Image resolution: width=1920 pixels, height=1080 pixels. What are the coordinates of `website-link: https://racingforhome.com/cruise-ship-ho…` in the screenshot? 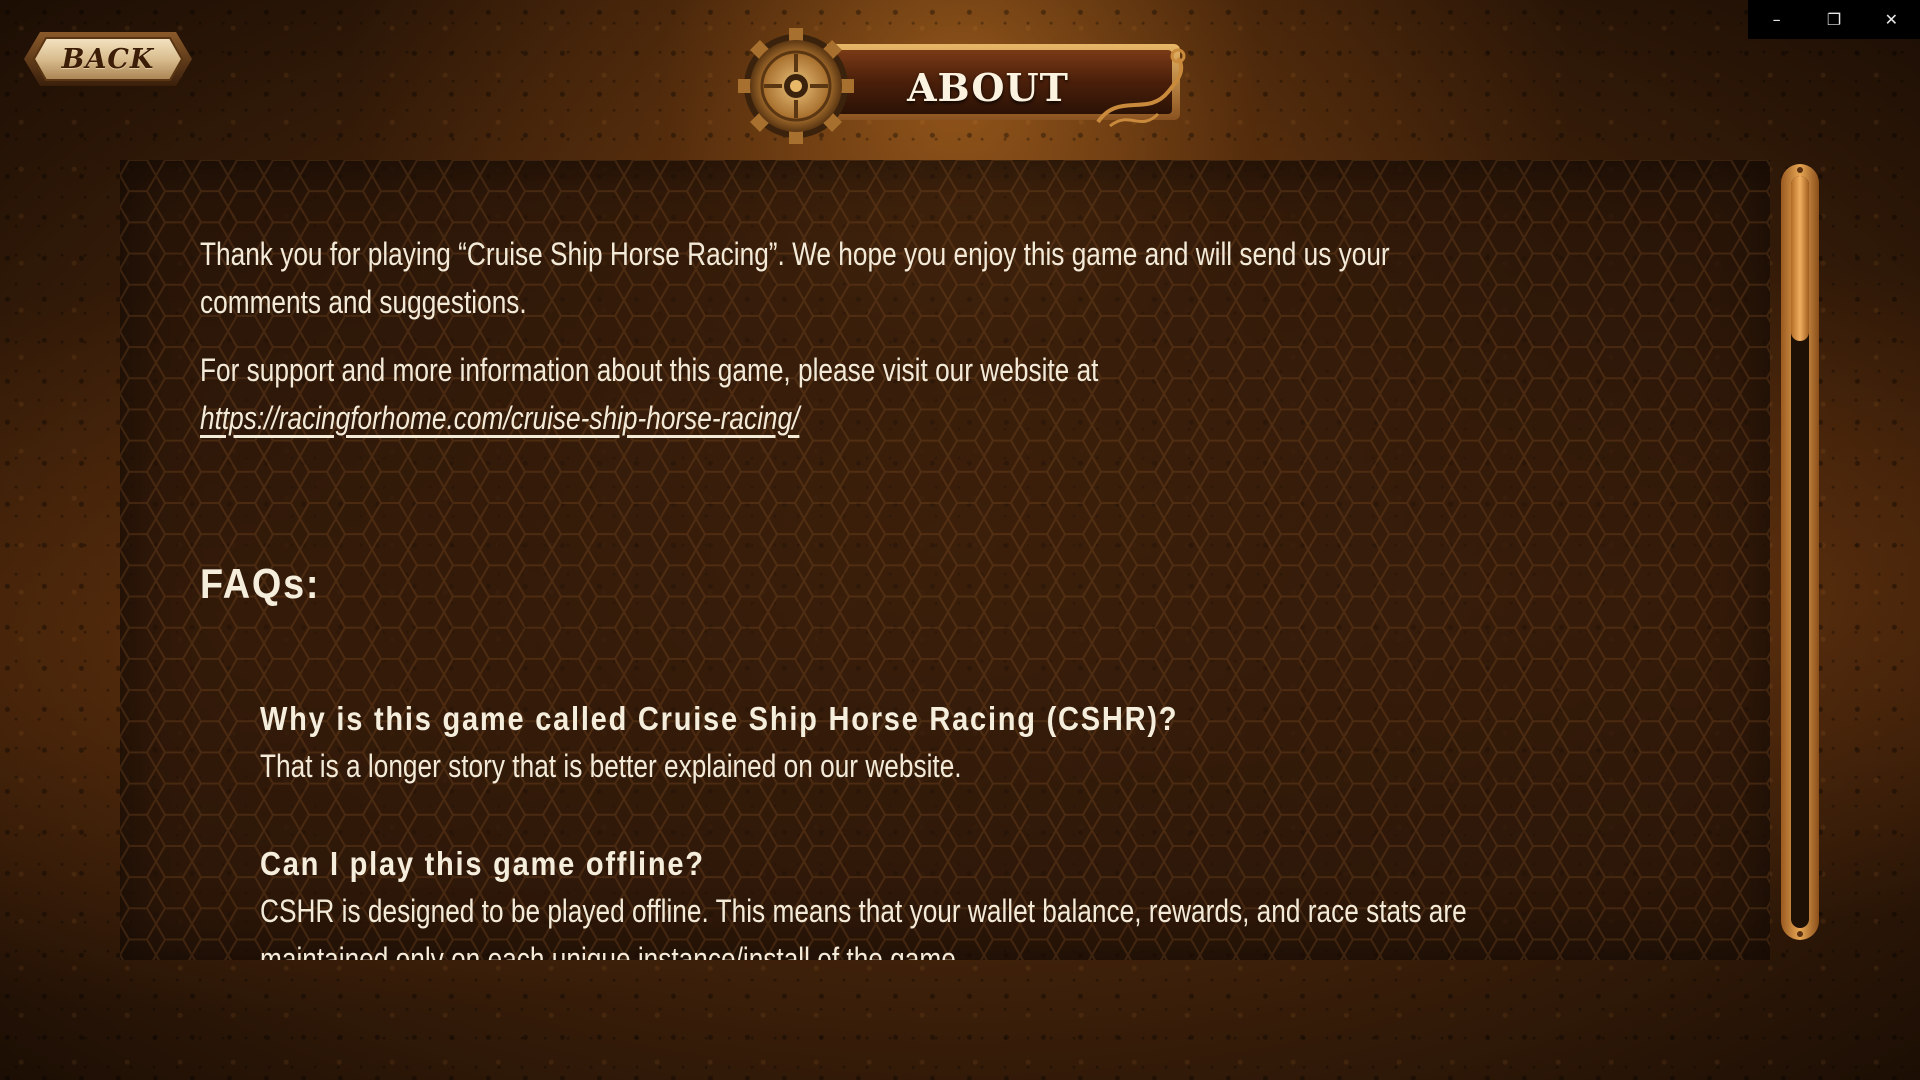 It's located at (499, 418).